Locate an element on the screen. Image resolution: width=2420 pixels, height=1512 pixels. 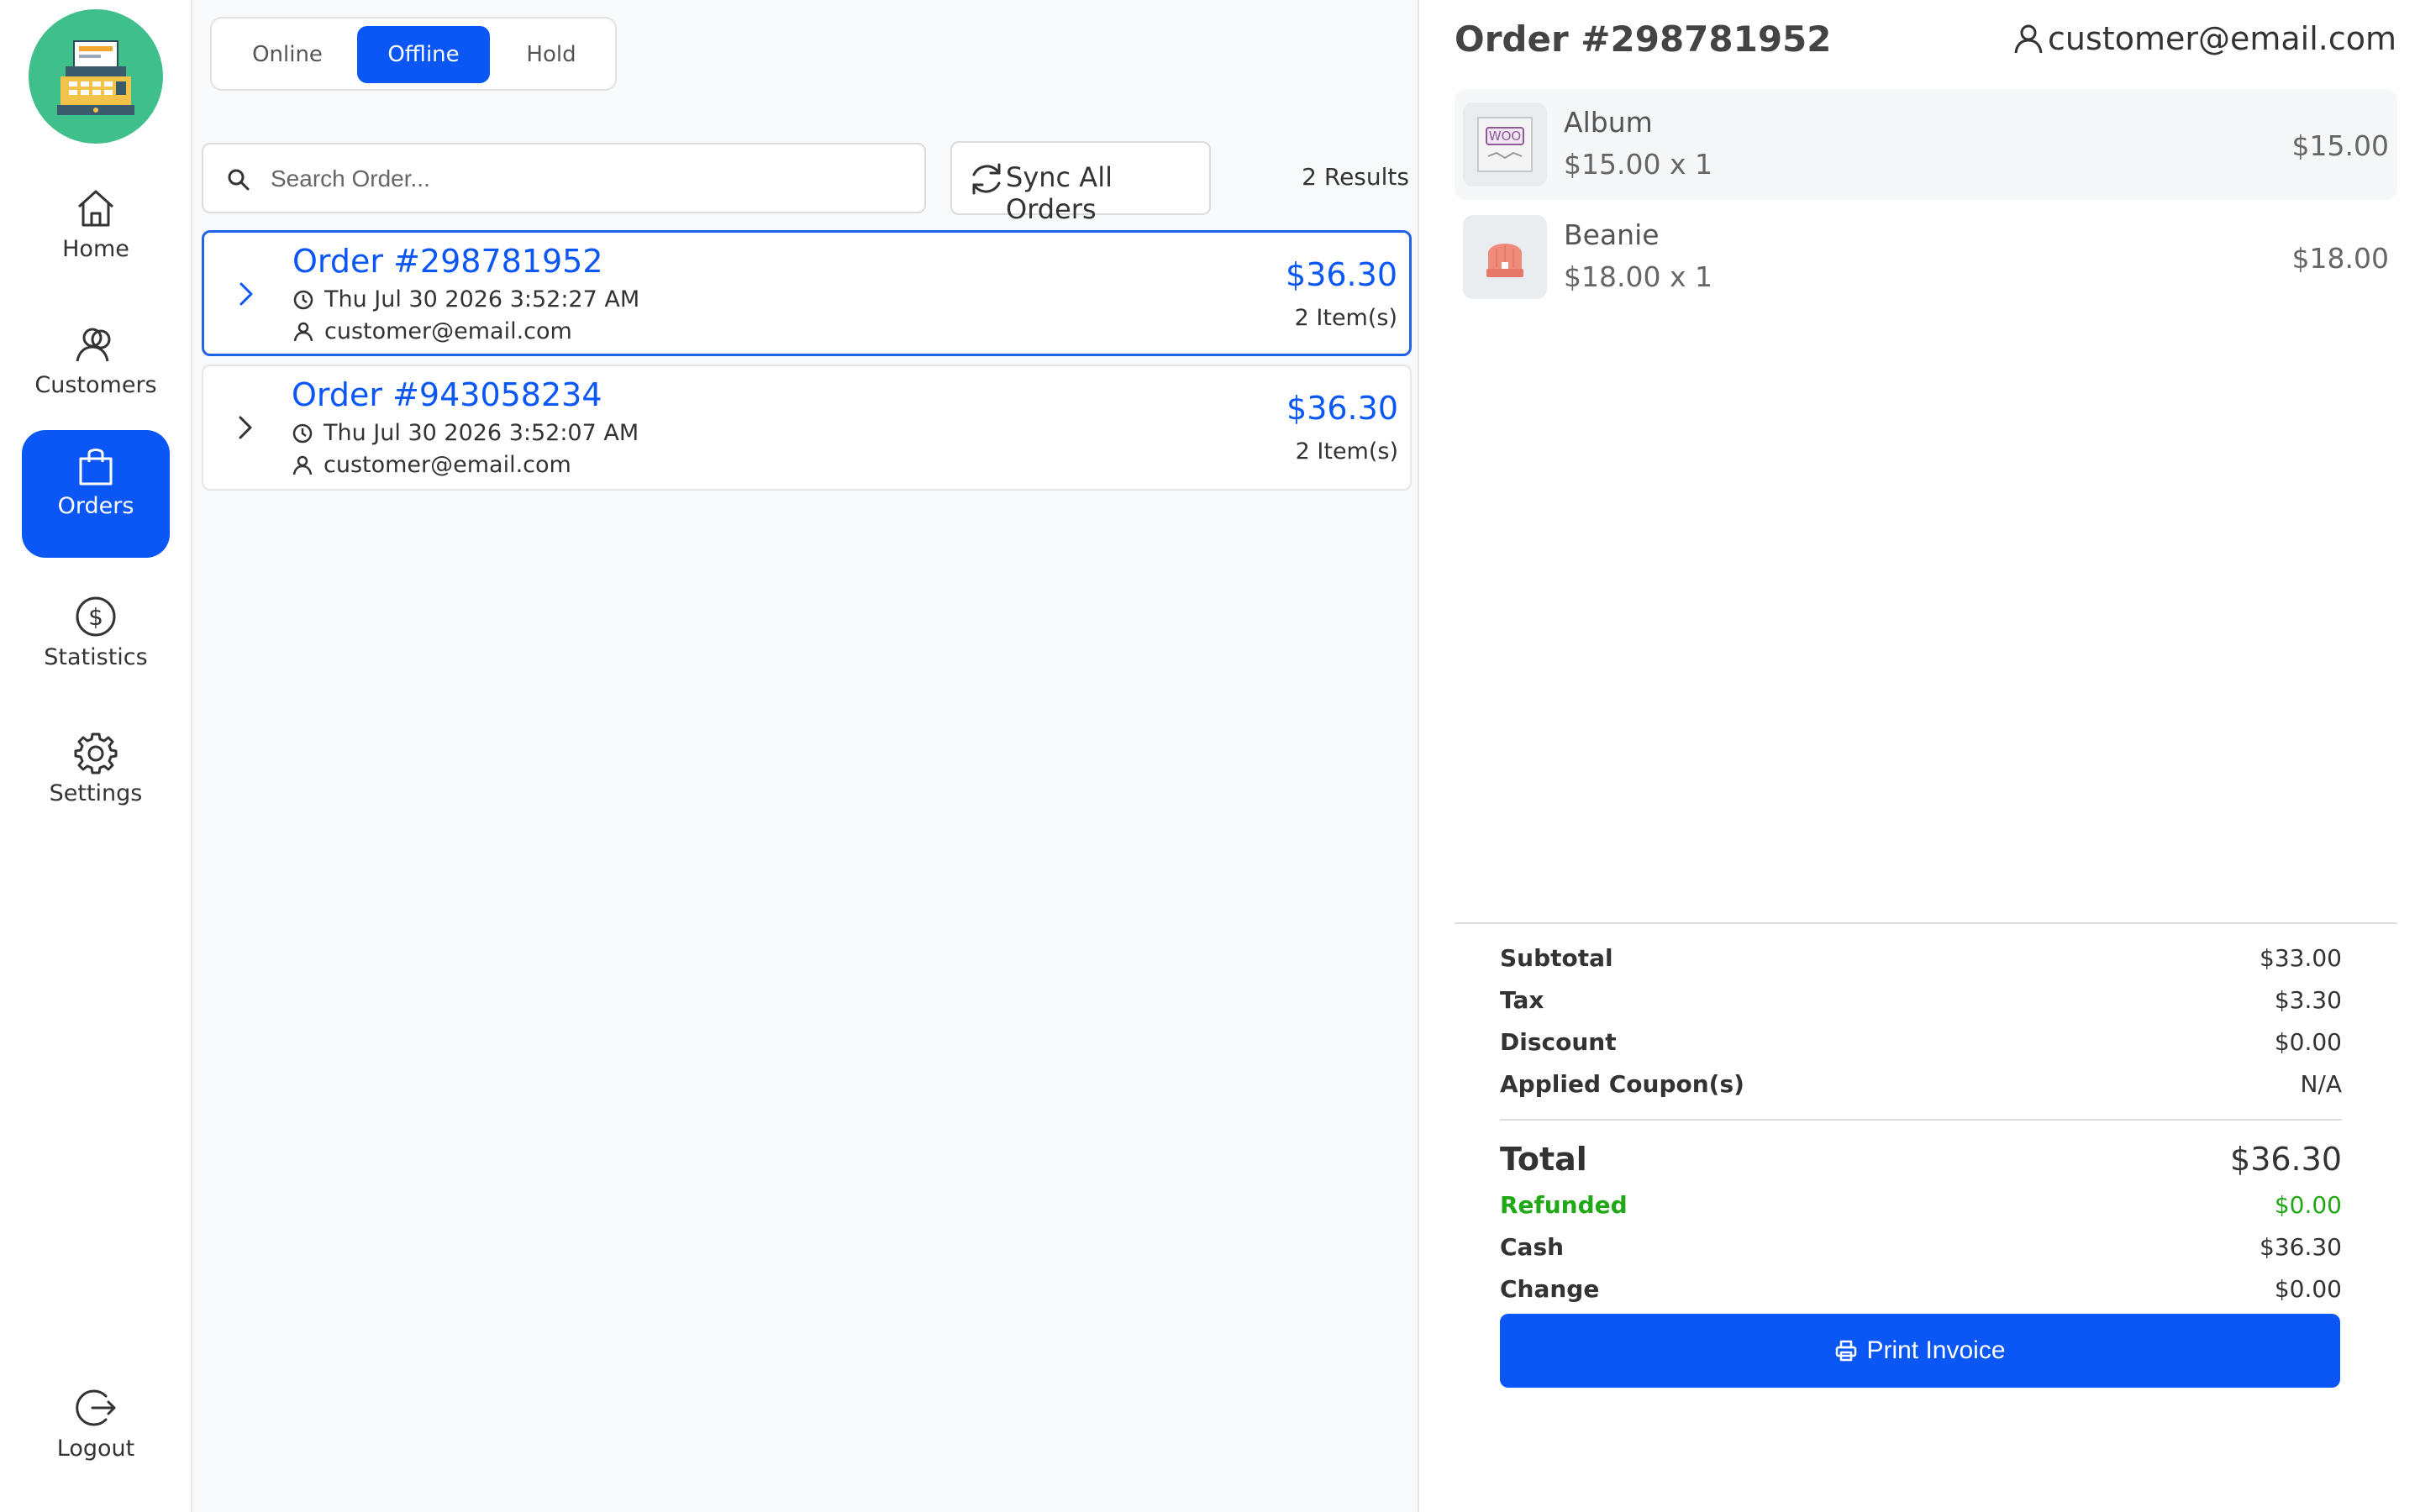
search-box is located at coordinates (564, 178).